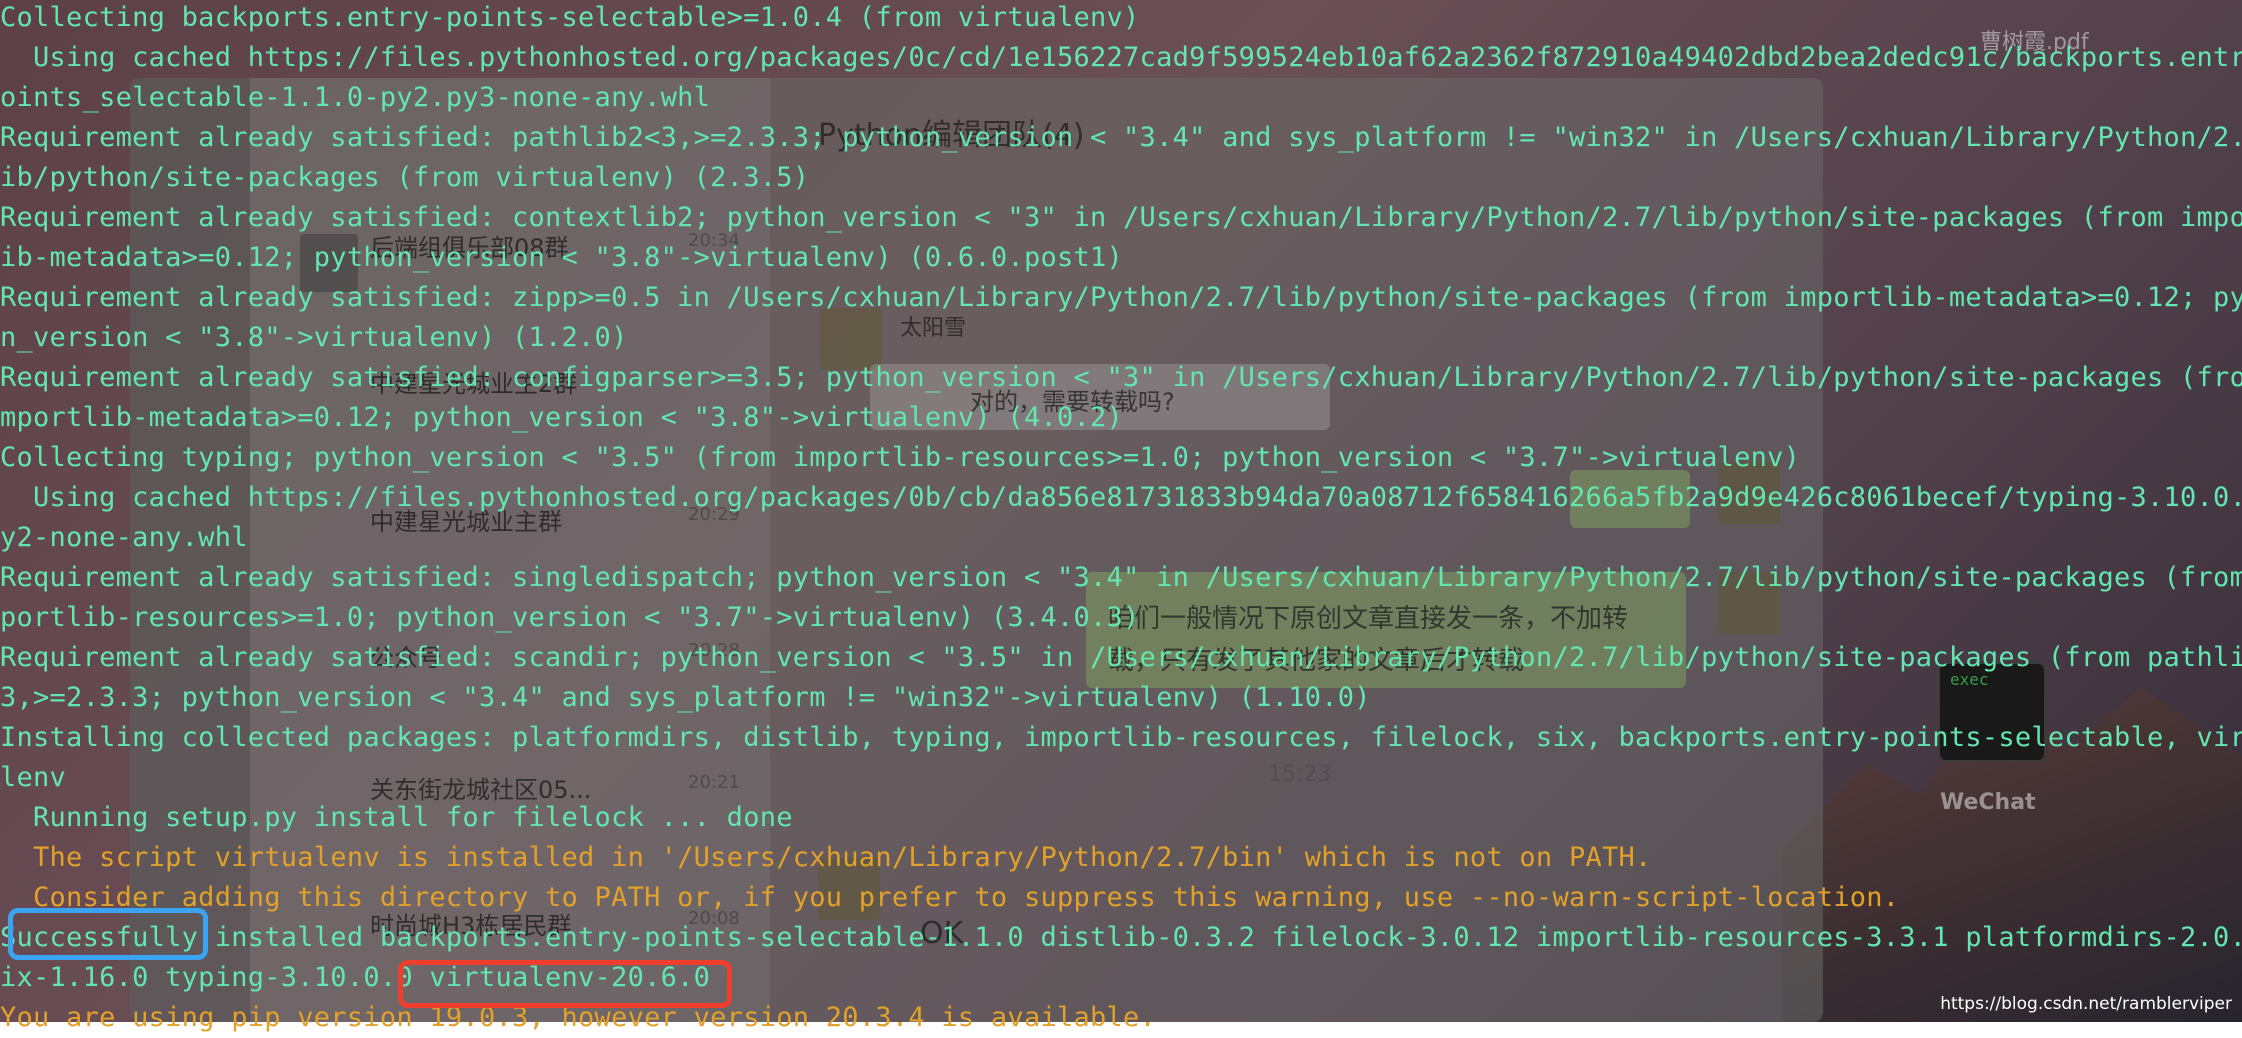  Describe the element at coordinates (565, 984) in the screenshot. I see `virtualenv-version-highlight-box` at that location.